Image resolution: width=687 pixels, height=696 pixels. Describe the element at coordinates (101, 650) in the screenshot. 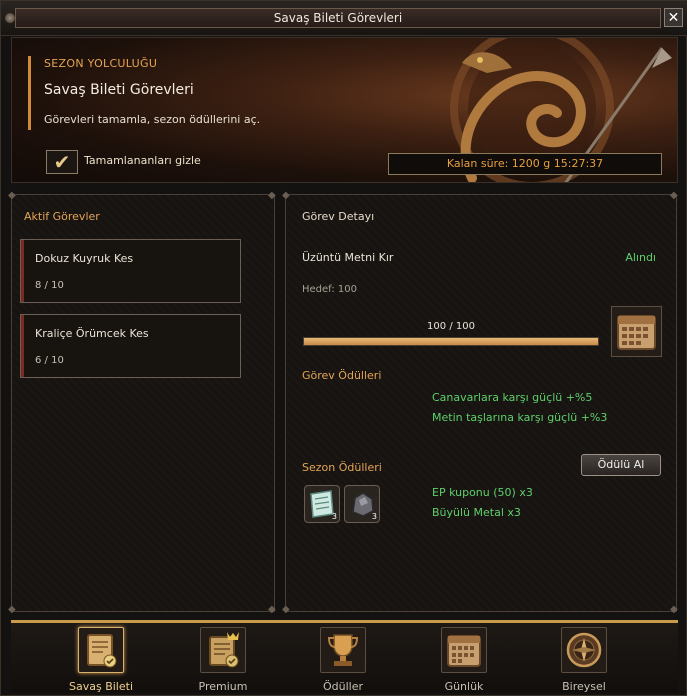

I see `scroll-check-icon` at that location.